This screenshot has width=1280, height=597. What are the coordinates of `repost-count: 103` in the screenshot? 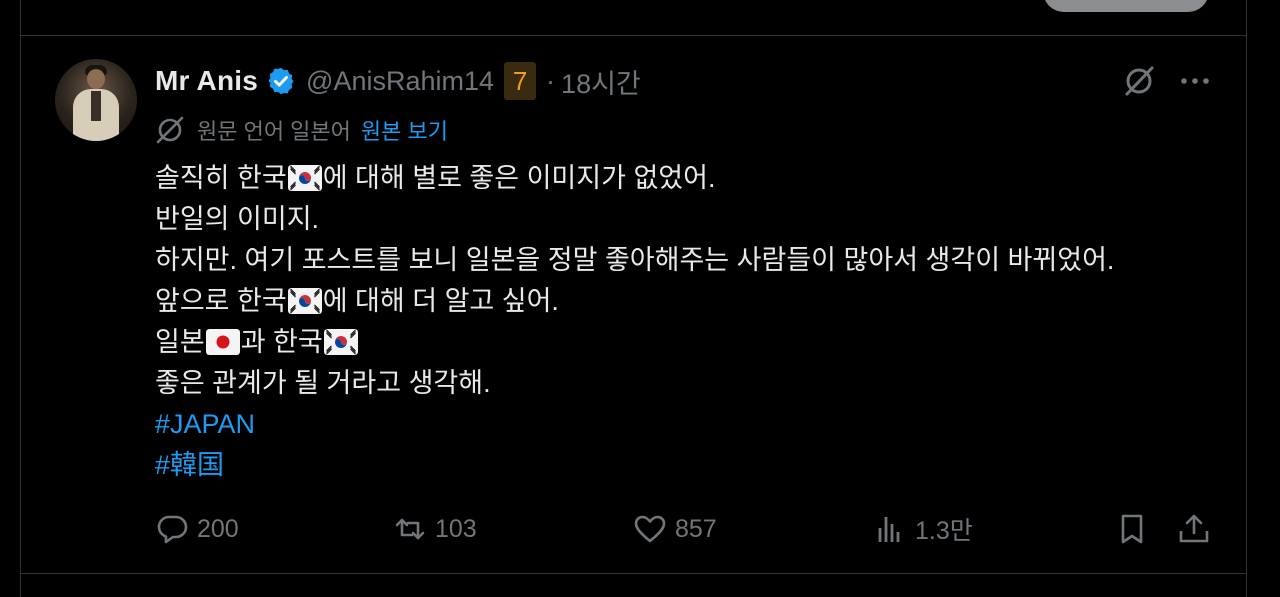 It's located at (456, 528).